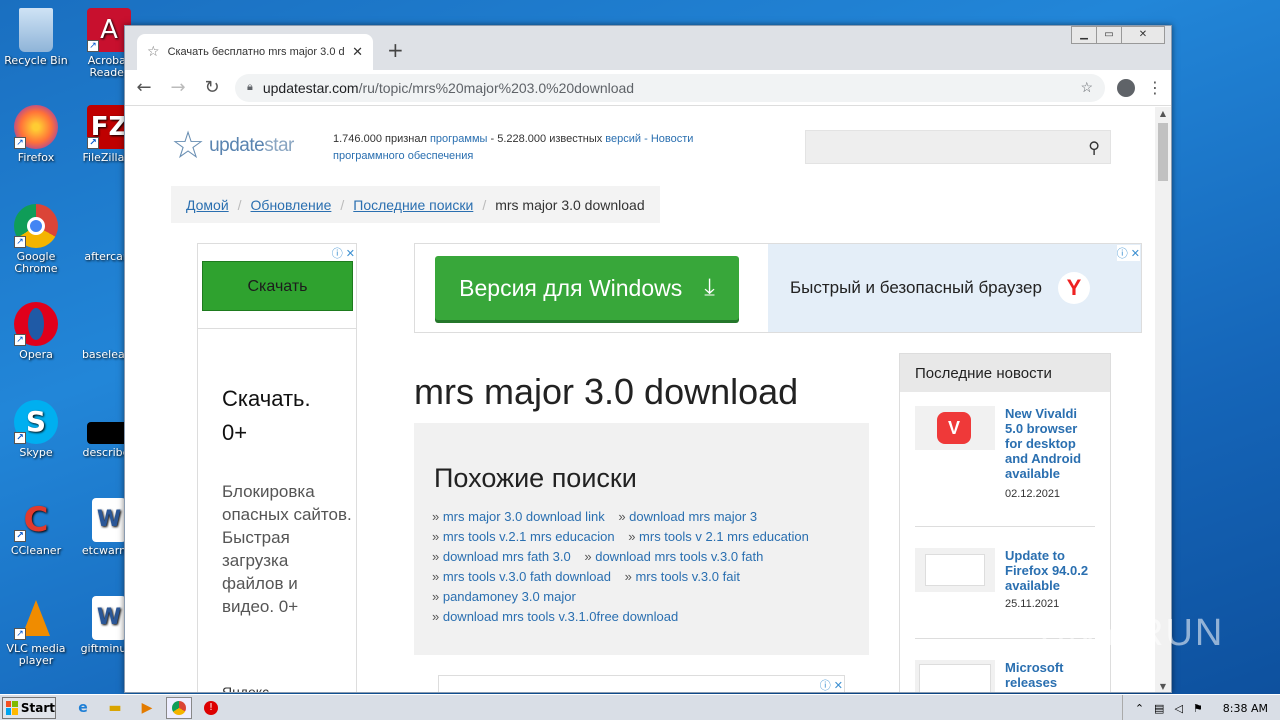 The height and width of the screenshot is (720, 1280). Describe the element at coordinates (144, 87) in the screenshot. I see `back-button: ←` at that location.